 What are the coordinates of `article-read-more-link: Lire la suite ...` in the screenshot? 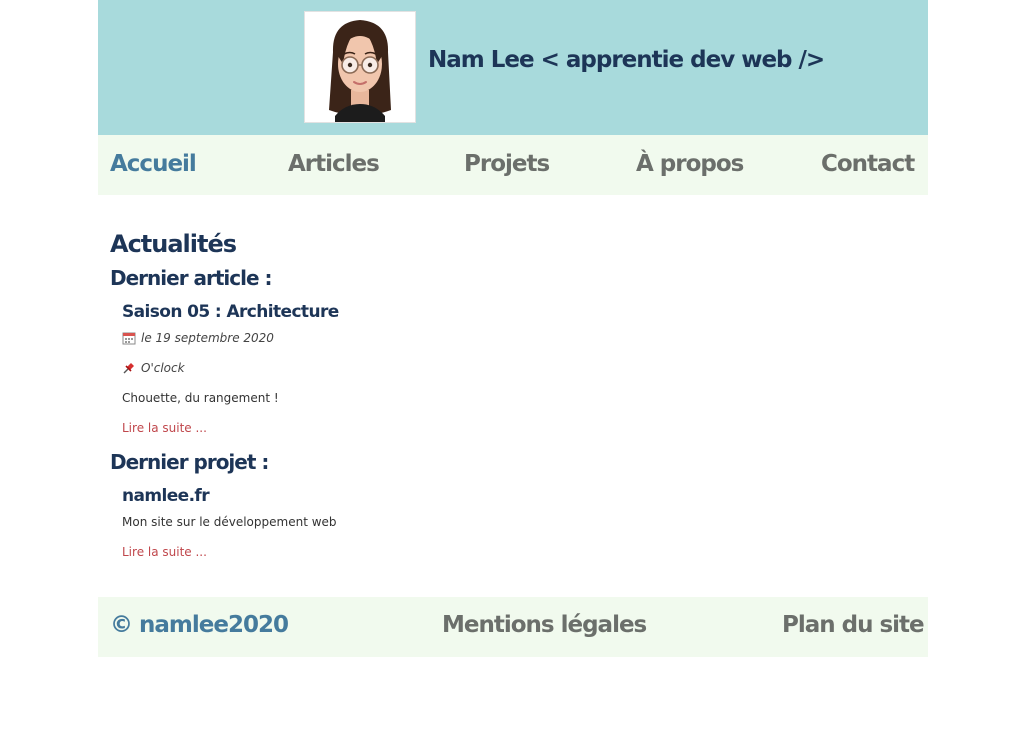 It's located at (164, 428).